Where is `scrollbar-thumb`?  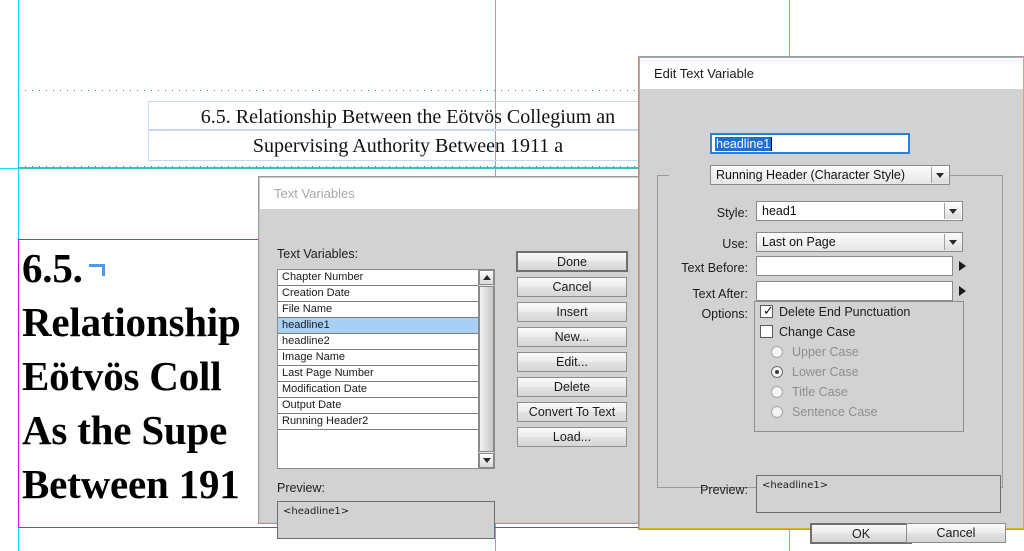
scrollbar-thumb is located at coordinates (486, 369).